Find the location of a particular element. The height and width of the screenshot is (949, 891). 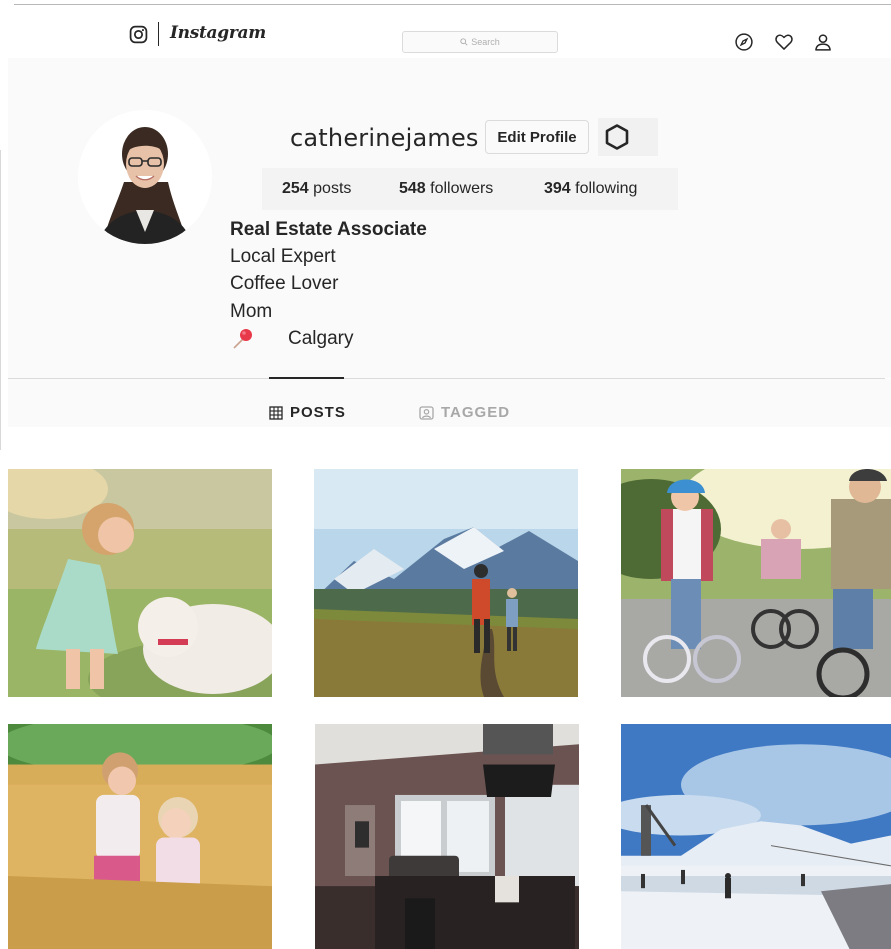

bio-line: Local Expert is located at coordinates (283, 256).